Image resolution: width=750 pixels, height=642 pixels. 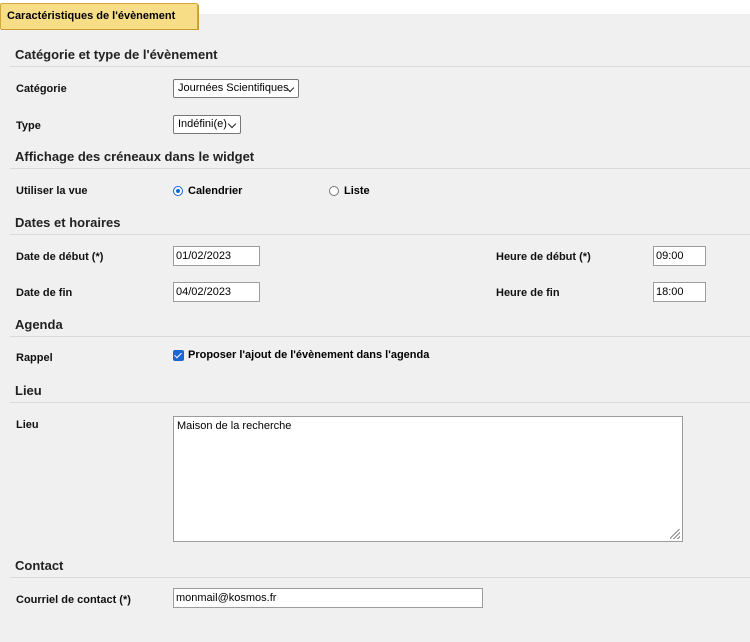 What do you see at coordinates (41, 89) in the screenshot?
I see `categorie-label: Catégorie` at bounding box center [41, 89].